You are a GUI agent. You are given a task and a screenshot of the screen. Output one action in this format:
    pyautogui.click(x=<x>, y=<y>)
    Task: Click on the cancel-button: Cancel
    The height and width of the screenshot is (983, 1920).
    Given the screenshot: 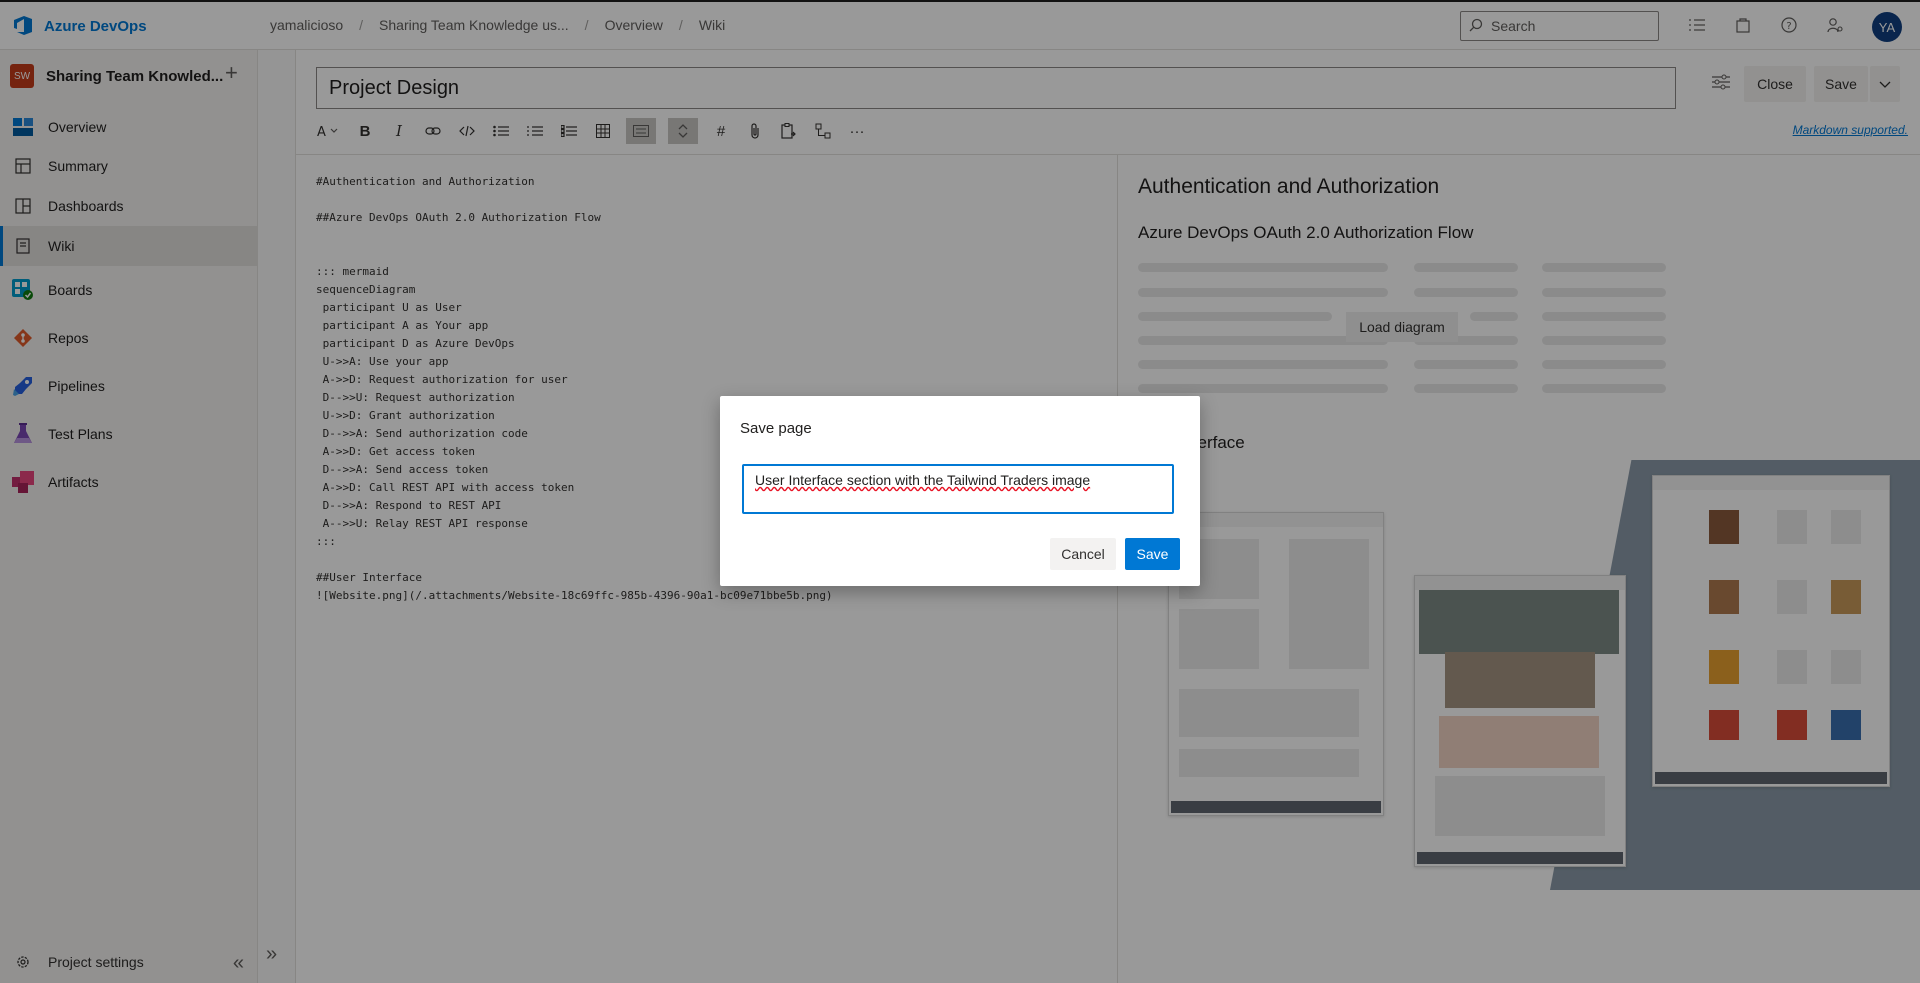 What is the action you would take?
    pyautogui.click(x=1083, y=554)
    